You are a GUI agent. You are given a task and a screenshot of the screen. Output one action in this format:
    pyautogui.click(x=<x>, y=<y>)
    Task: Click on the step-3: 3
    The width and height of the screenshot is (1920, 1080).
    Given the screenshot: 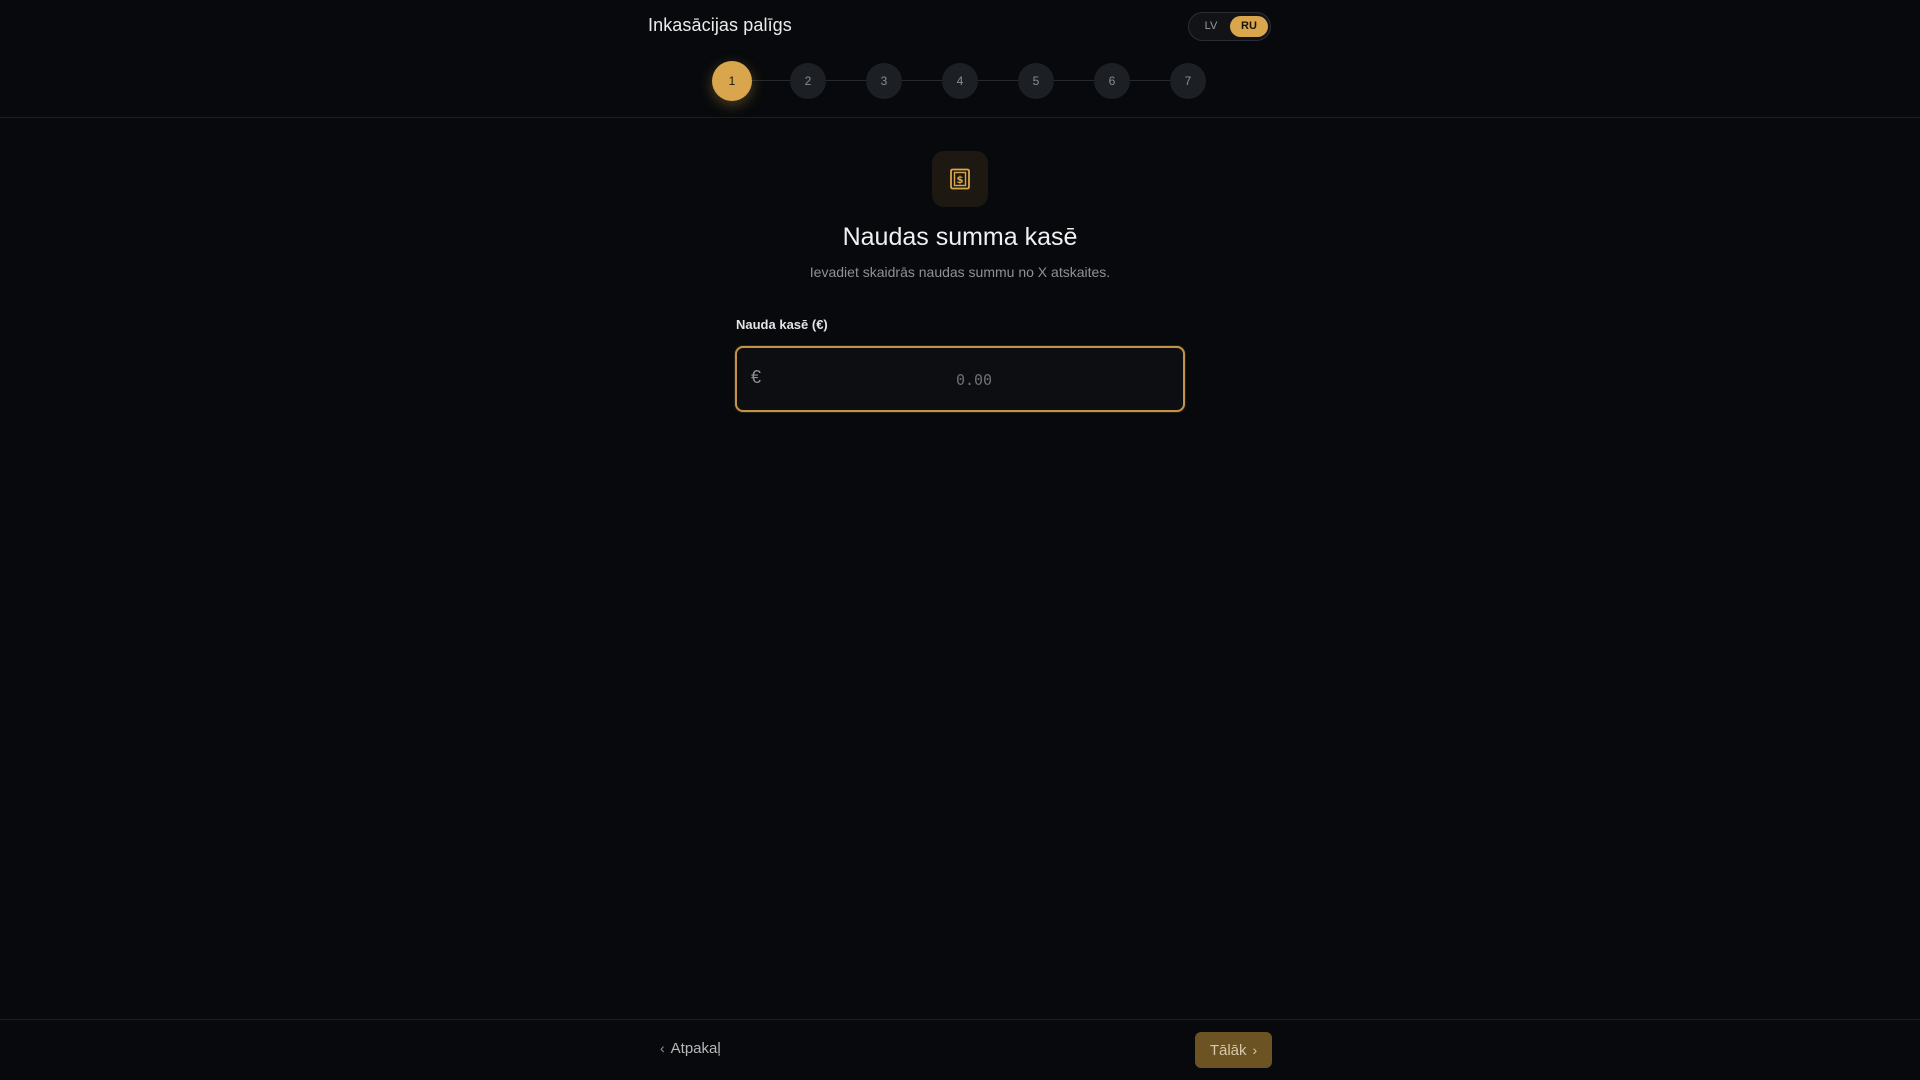 What is the action you would take?
    pyautogui.click(x=884, y=81)
    